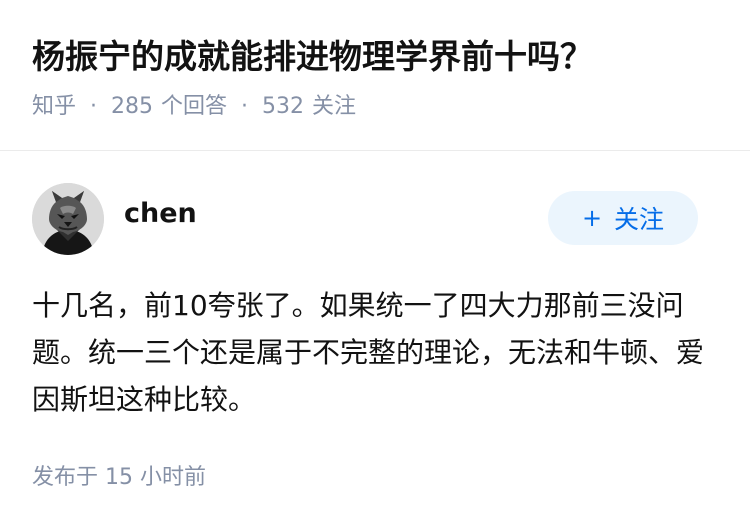 The image size is (750, 530). I want to click on answer-count: 285, so click(132, 106).